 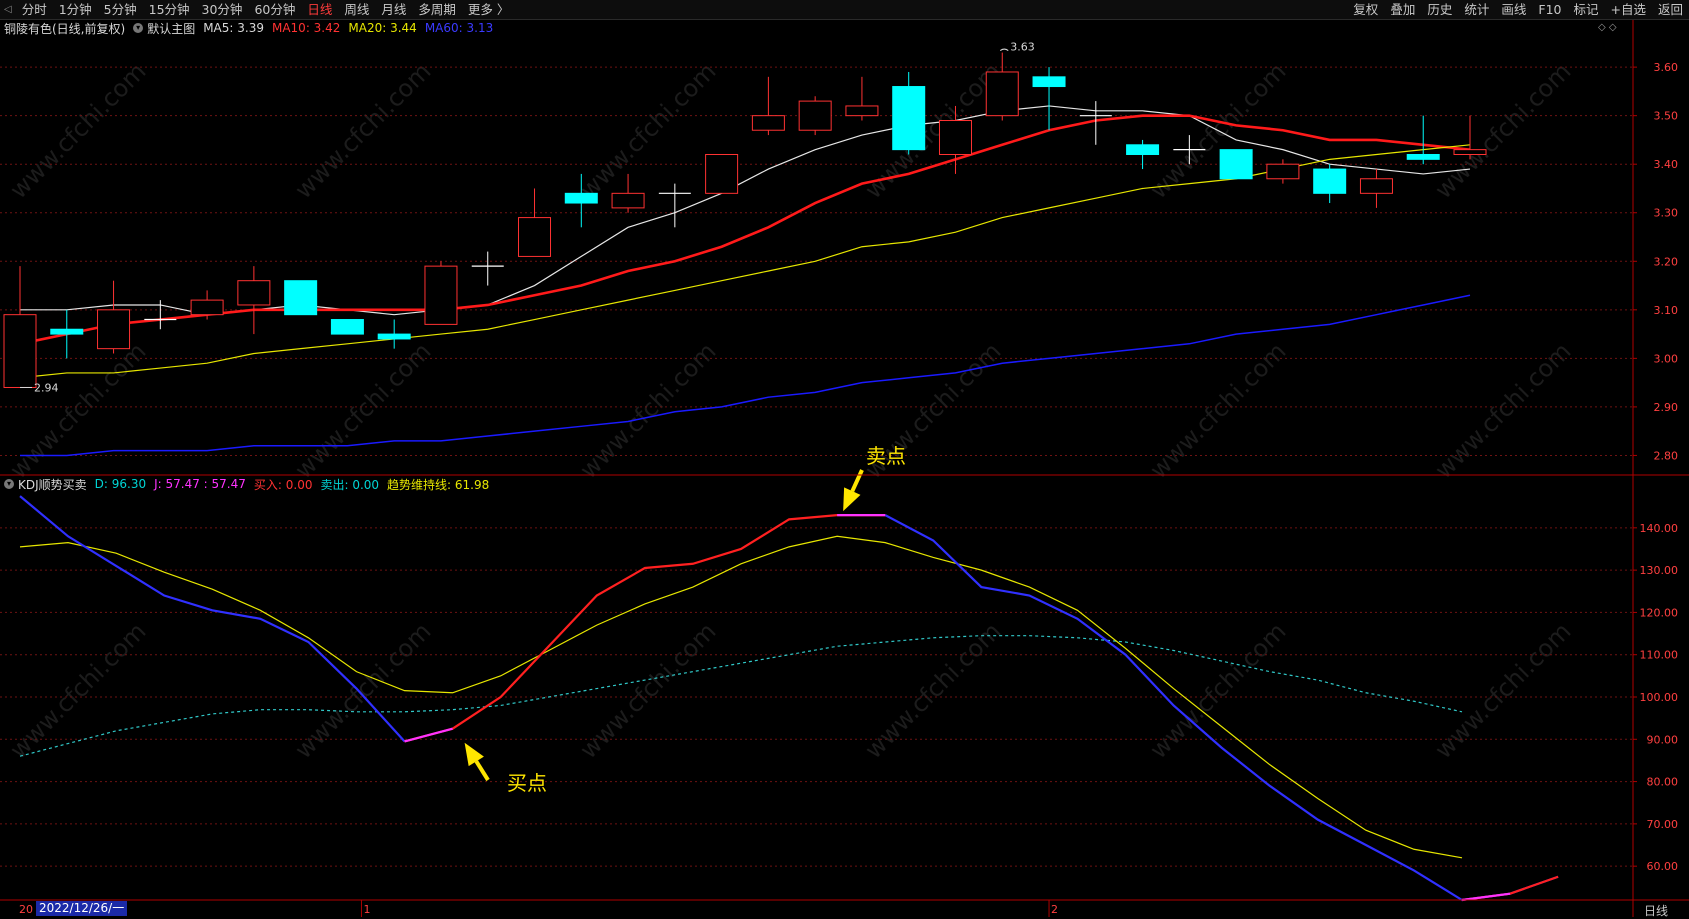 What do you see at coordinates (1666, 67) in the screenshot?
I see `main-y-tick-label: 3.60` at bounding box center [1666, 67].